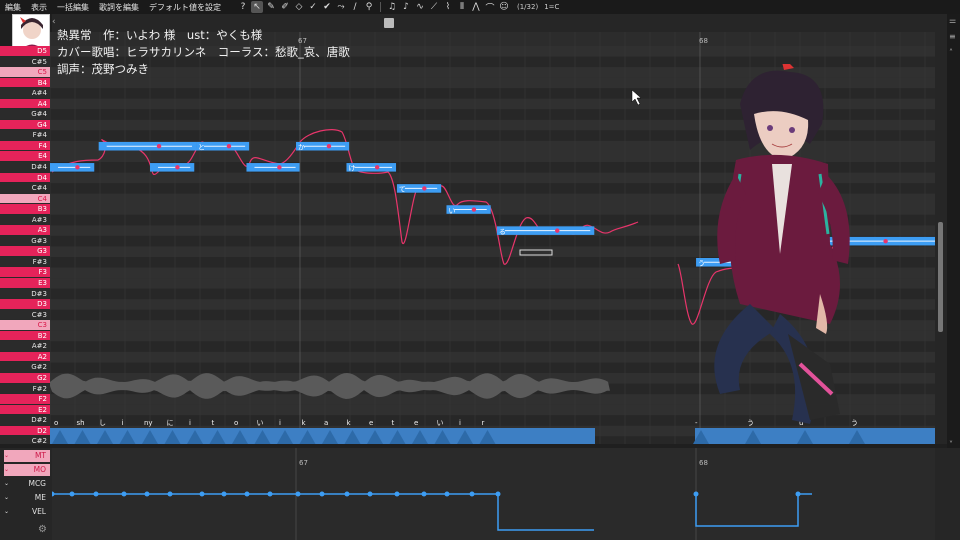 The image size is (960, 540). Describe the element at coordinates (25, 346) in the screenshot. I see `piano-key: A#2` at that location.